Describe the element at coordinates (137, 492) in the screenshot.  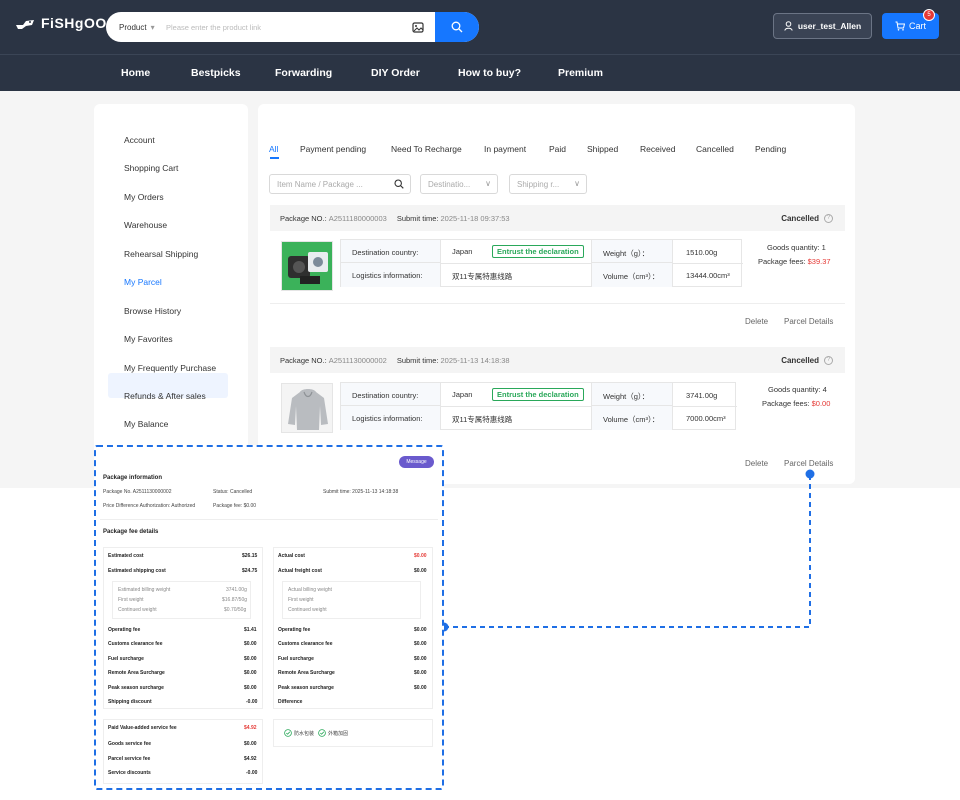
I see `detail-package-no: Package No. A2511130000002` at that location.